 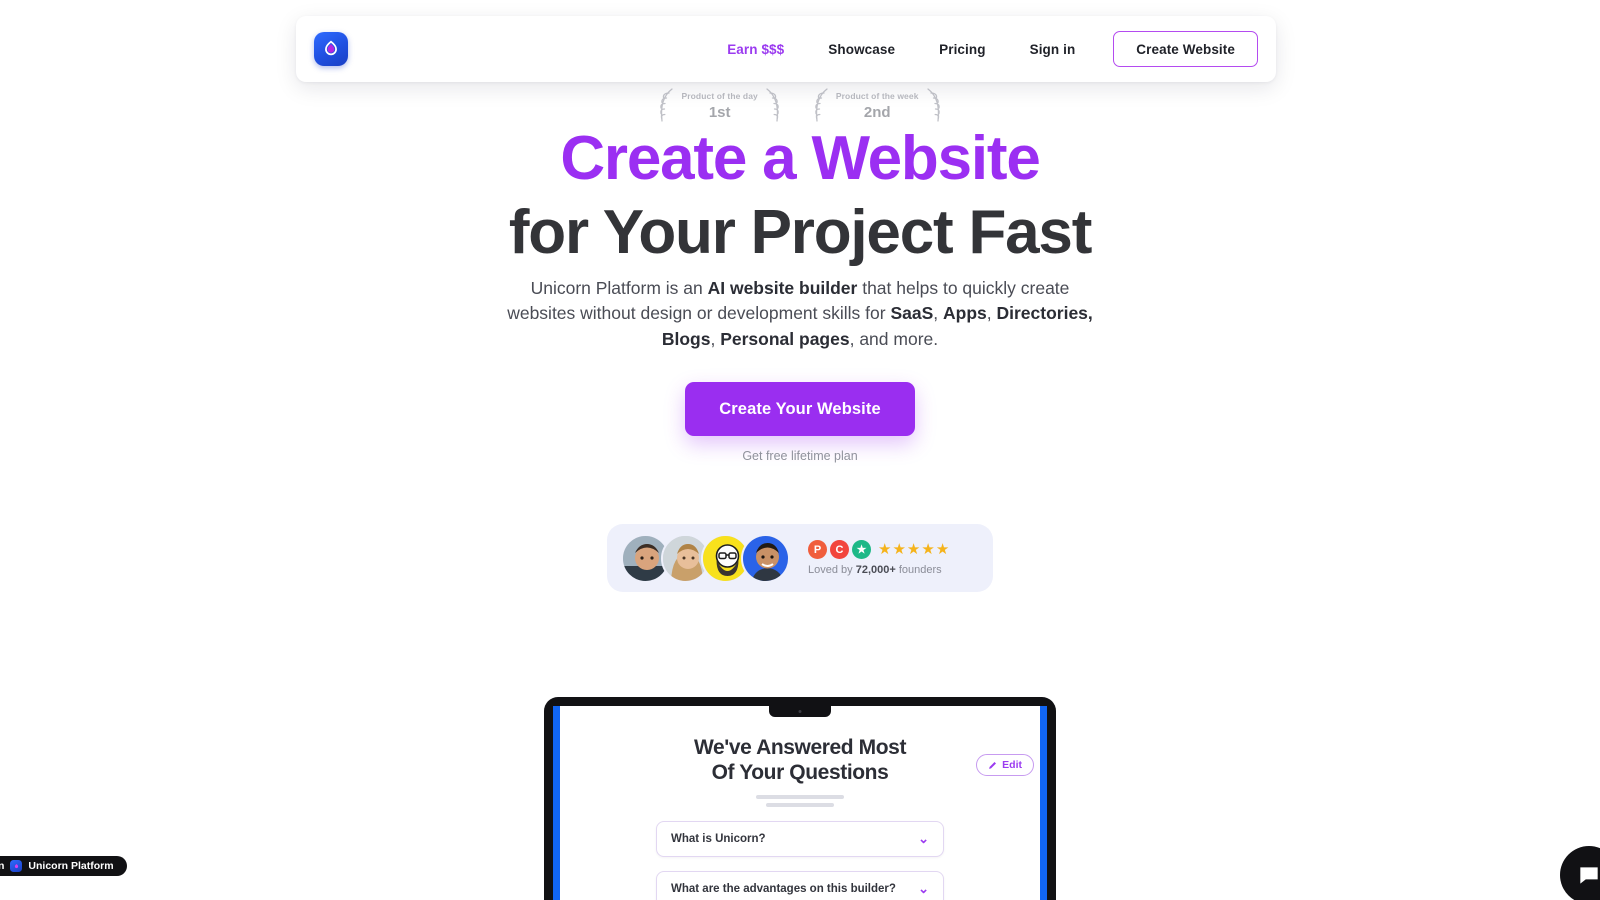 I want to click on edit-button: Edit, so click(x=1005, y=765).